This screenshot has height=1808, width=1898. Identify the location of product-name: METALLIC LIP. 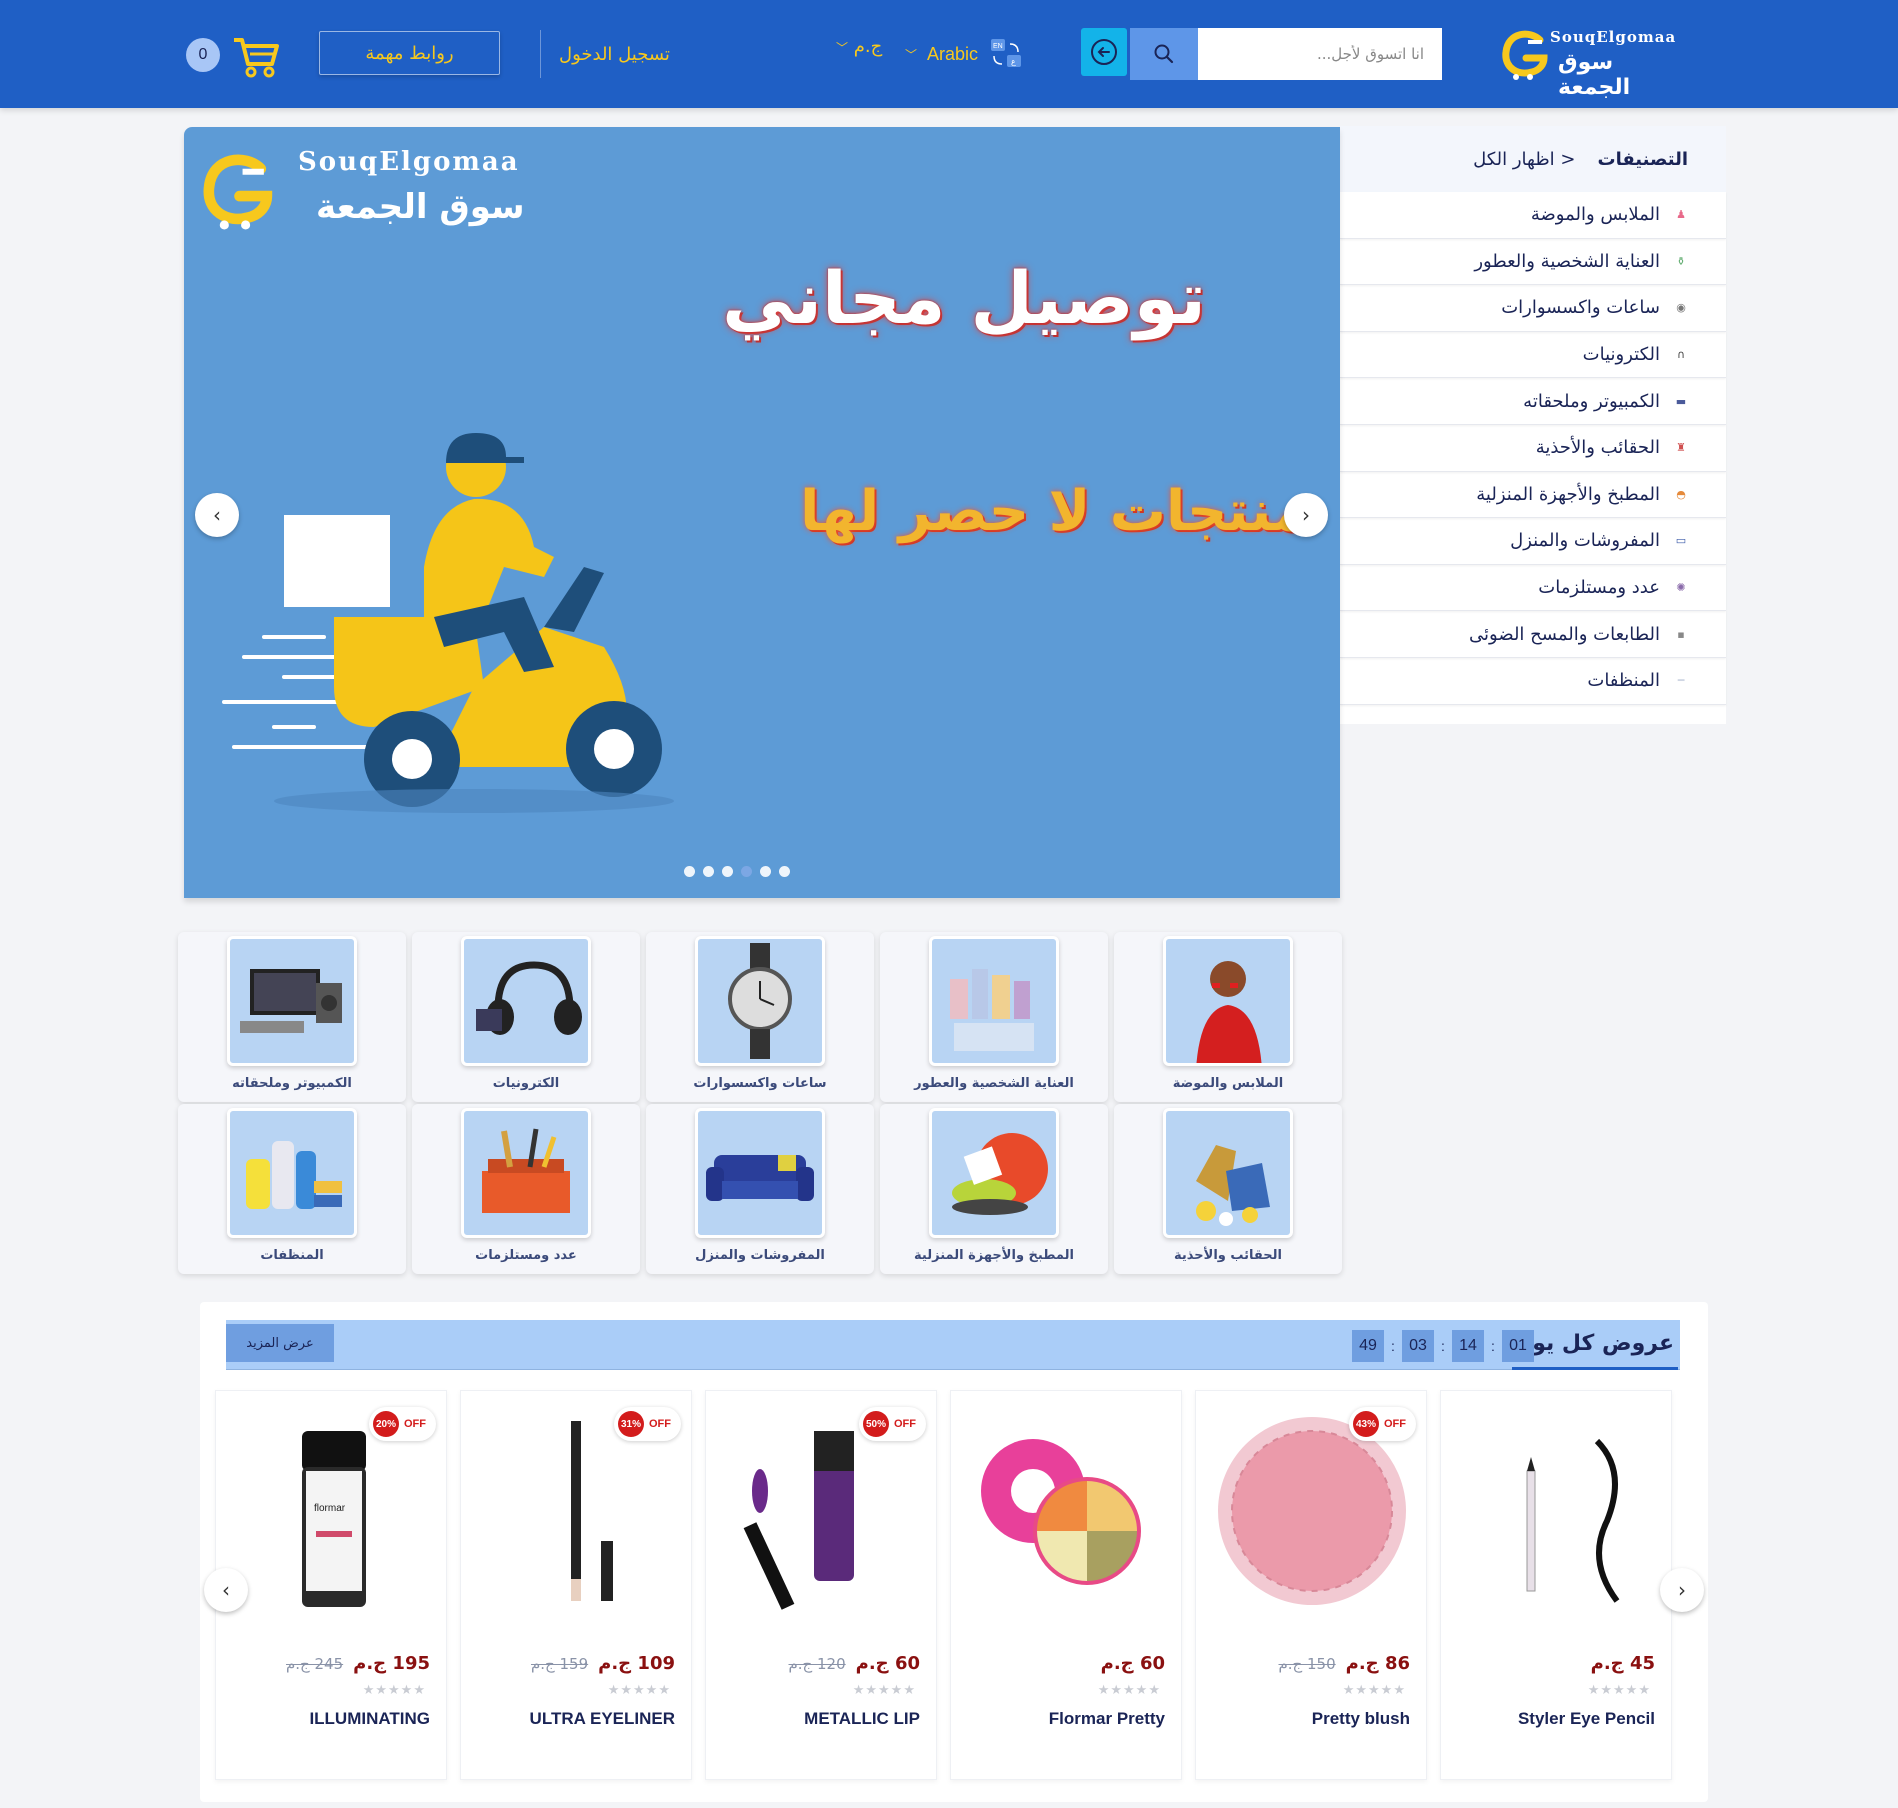
(862, 1719).